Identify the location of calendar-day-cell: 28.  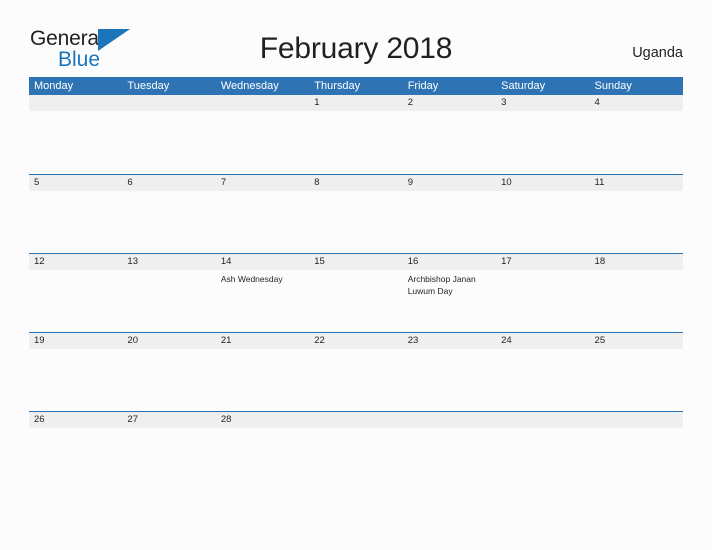
(262, 425).